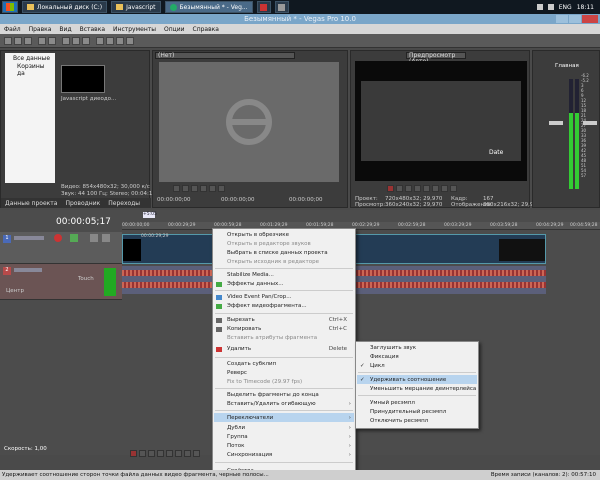  What do you see at coordinates (196, 453) in the screenshot?
I see `main-next-button` at bounding box center [196, 453].